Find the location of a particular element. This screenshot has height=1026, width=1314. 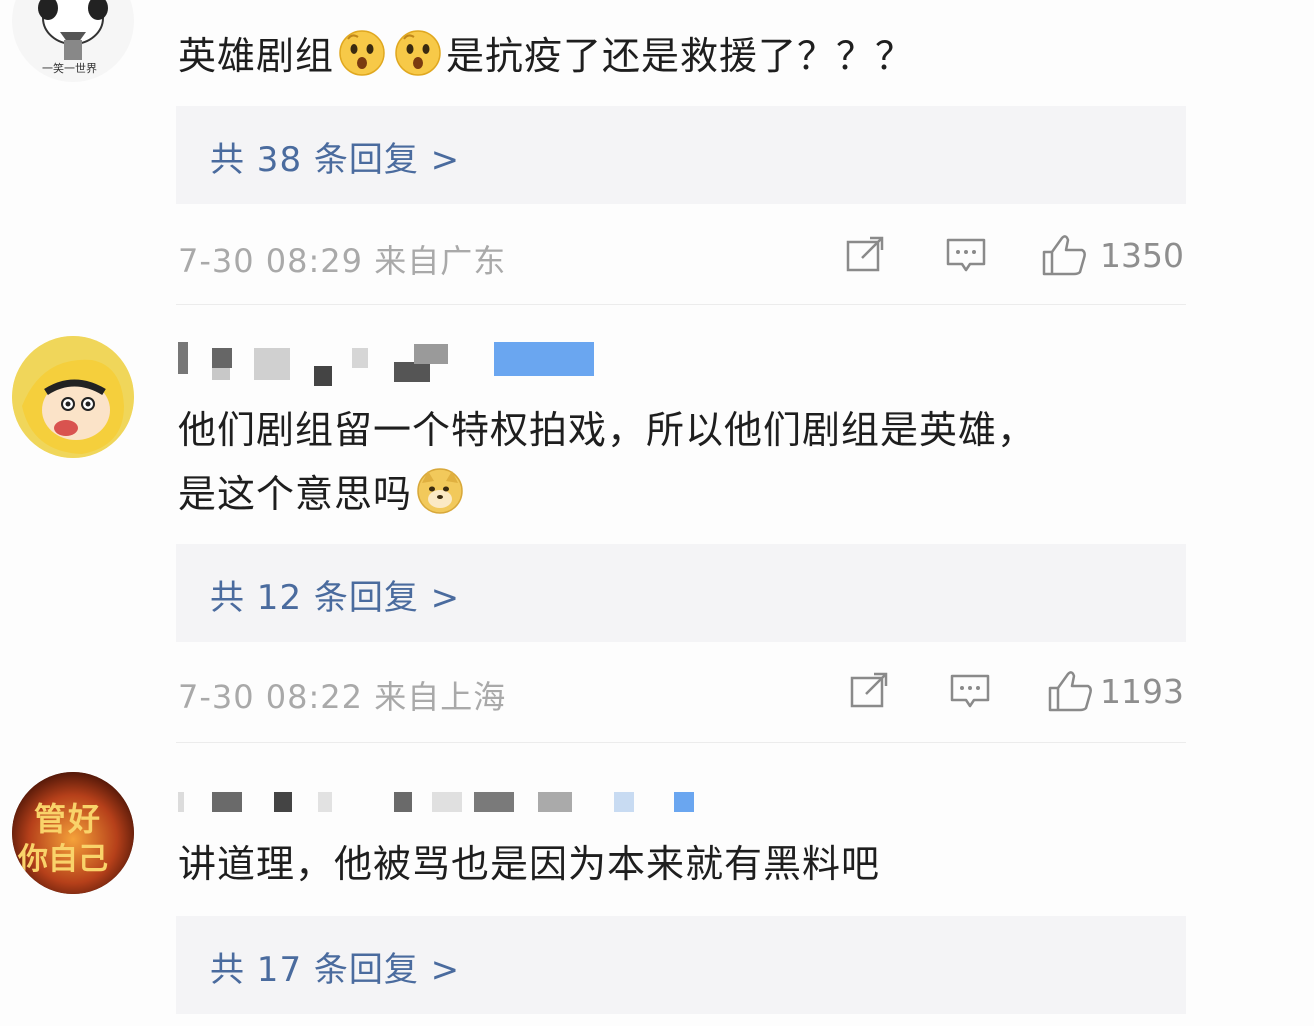

comment-text-part: 英雄剧组 is located at coordinates (256, 56).